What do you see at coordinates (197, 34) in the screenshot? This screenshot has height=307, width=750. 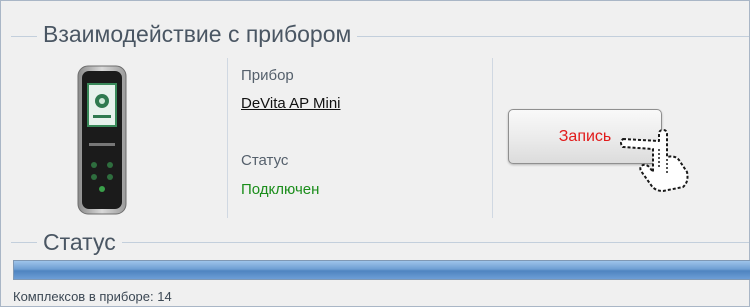 I see `device-group-title: Взаимодействие с прибором` at bounding box center [197, 34].